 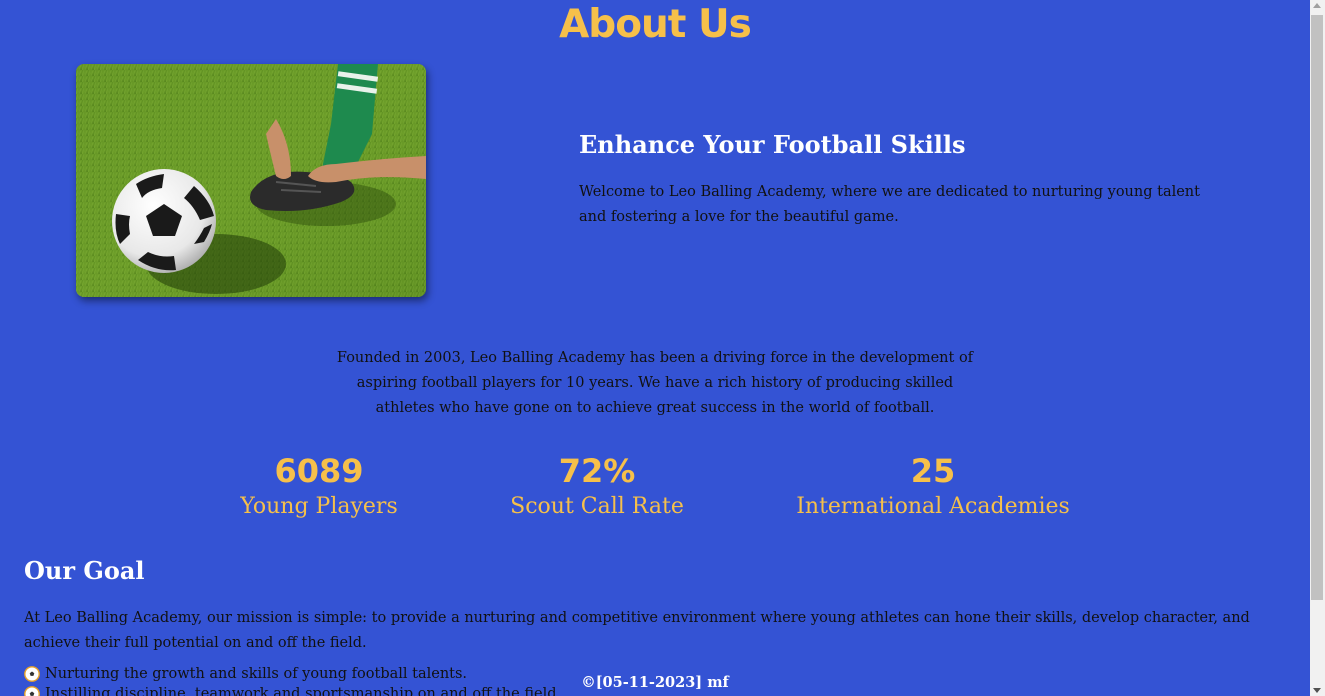 What do you see at coordinates (655, 24) in the screenshot?
I see `page-title: About Us` at bounding box center [655, 24].